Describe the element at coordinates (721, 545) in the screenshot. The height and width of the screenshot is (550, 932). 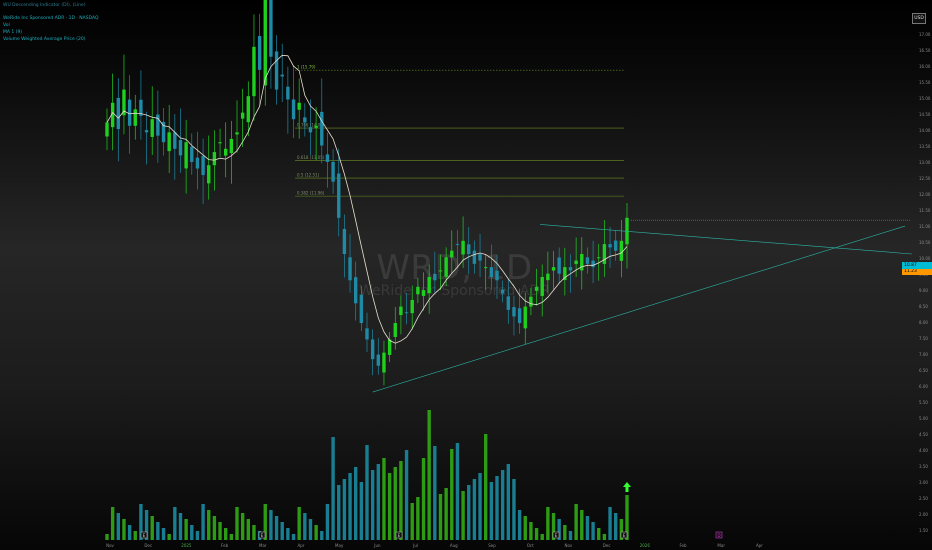
I see `time-axis-label: Mar` at that location.